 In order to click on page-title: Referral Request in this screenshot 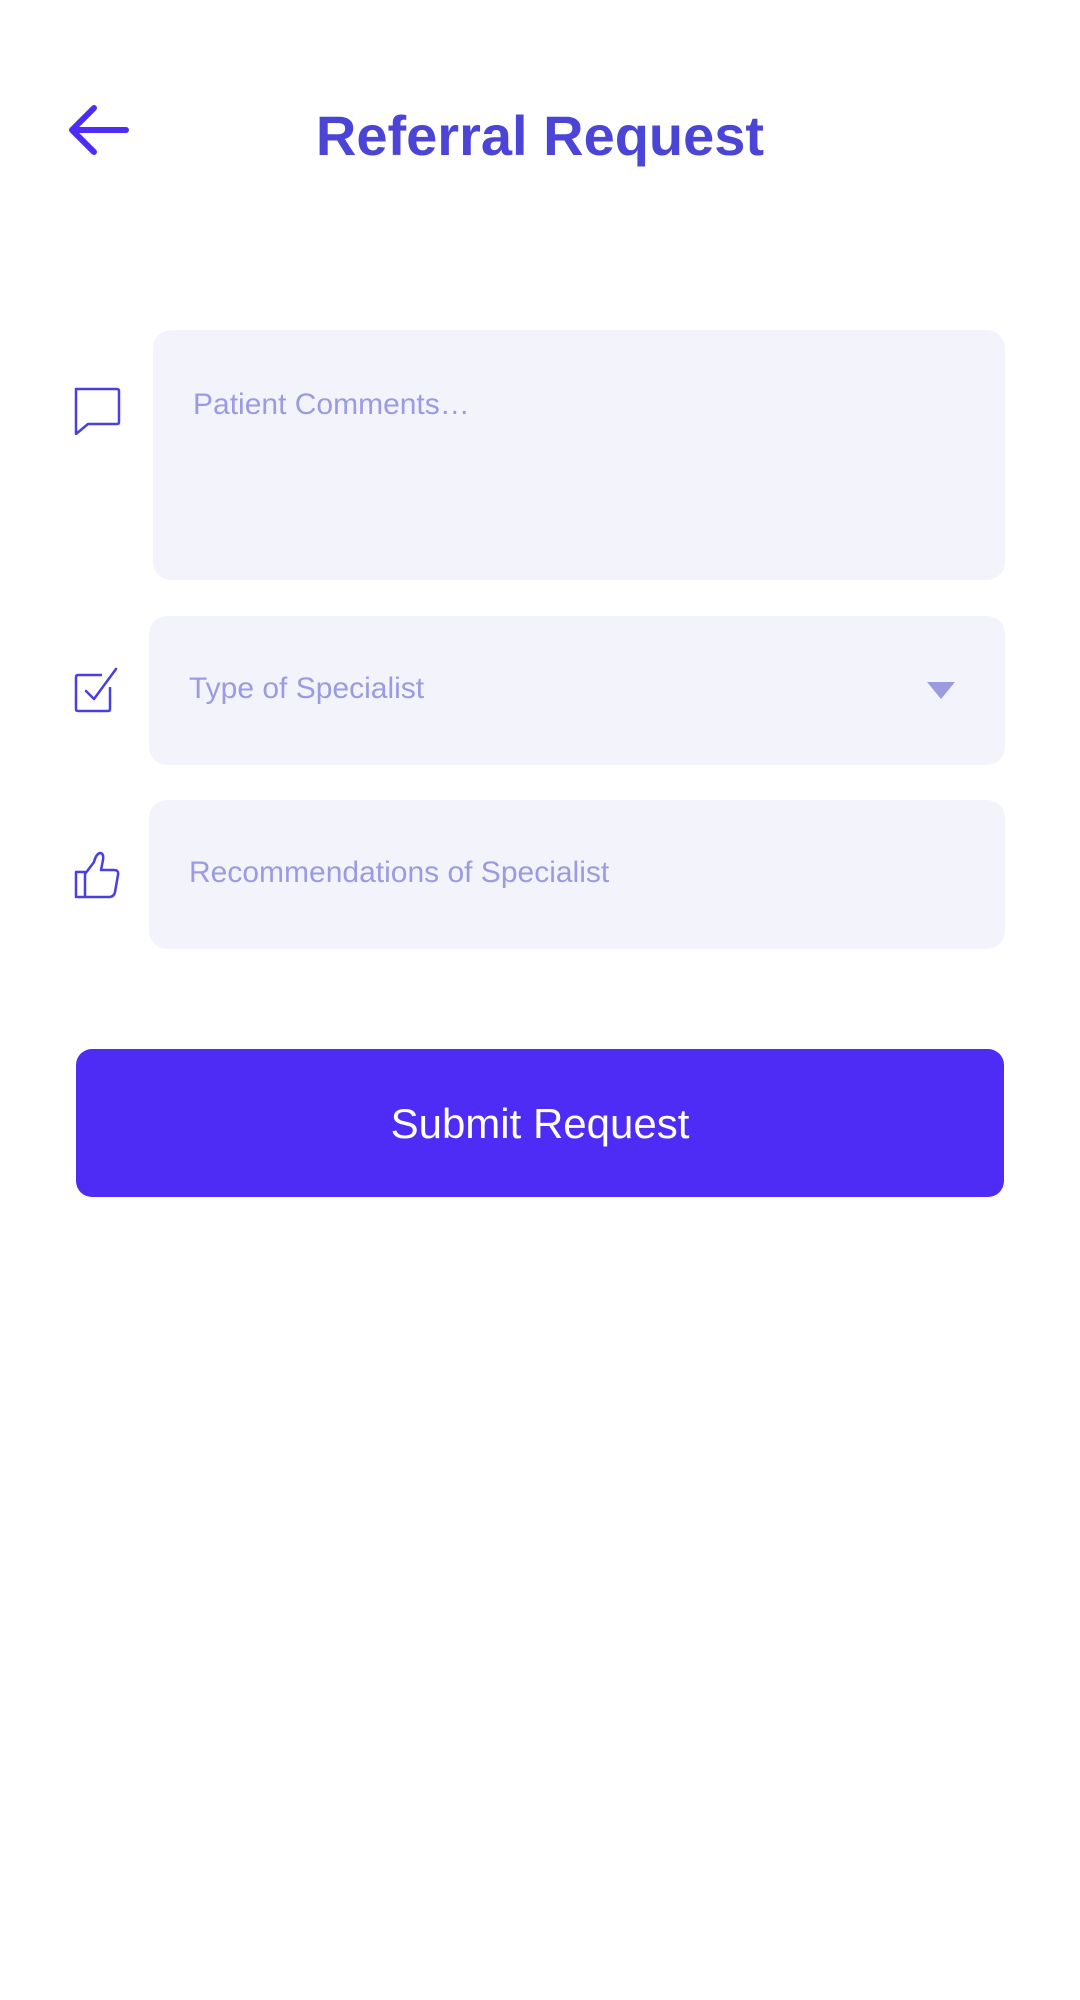, I will do `click(540, 135)`.